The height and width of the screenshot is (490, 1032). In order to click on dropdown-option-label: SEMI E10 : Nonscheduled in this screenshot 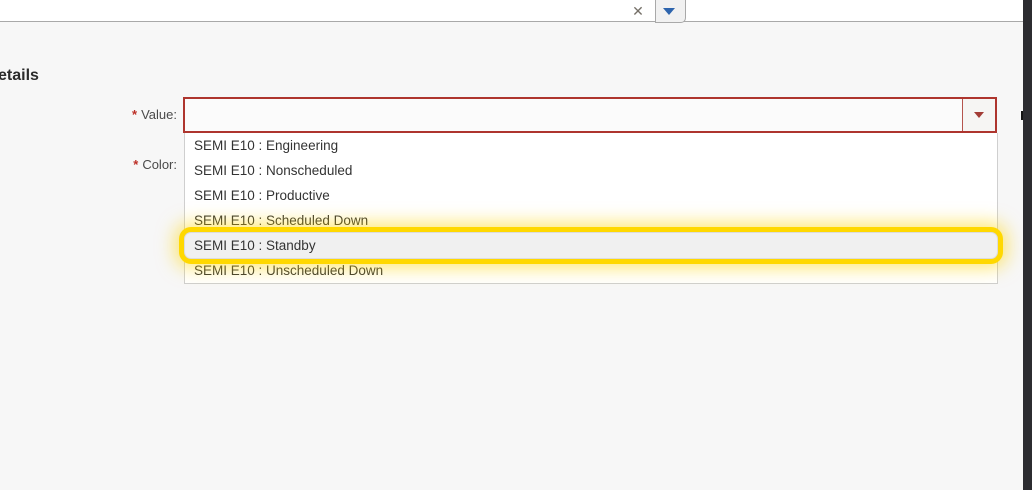, I will do `click(273, 170)`.